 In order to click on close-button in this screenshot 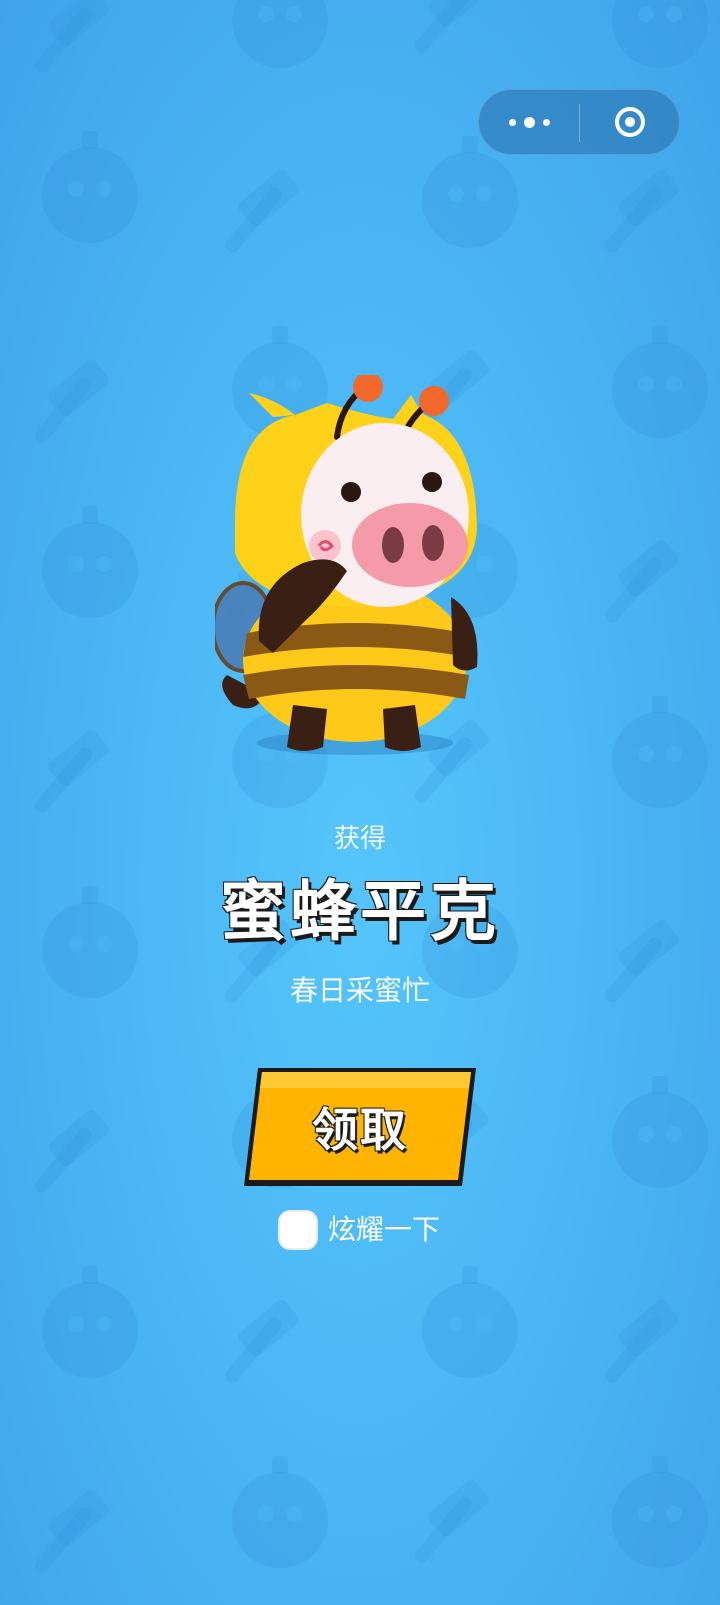, I will do `click(630, 122)`.